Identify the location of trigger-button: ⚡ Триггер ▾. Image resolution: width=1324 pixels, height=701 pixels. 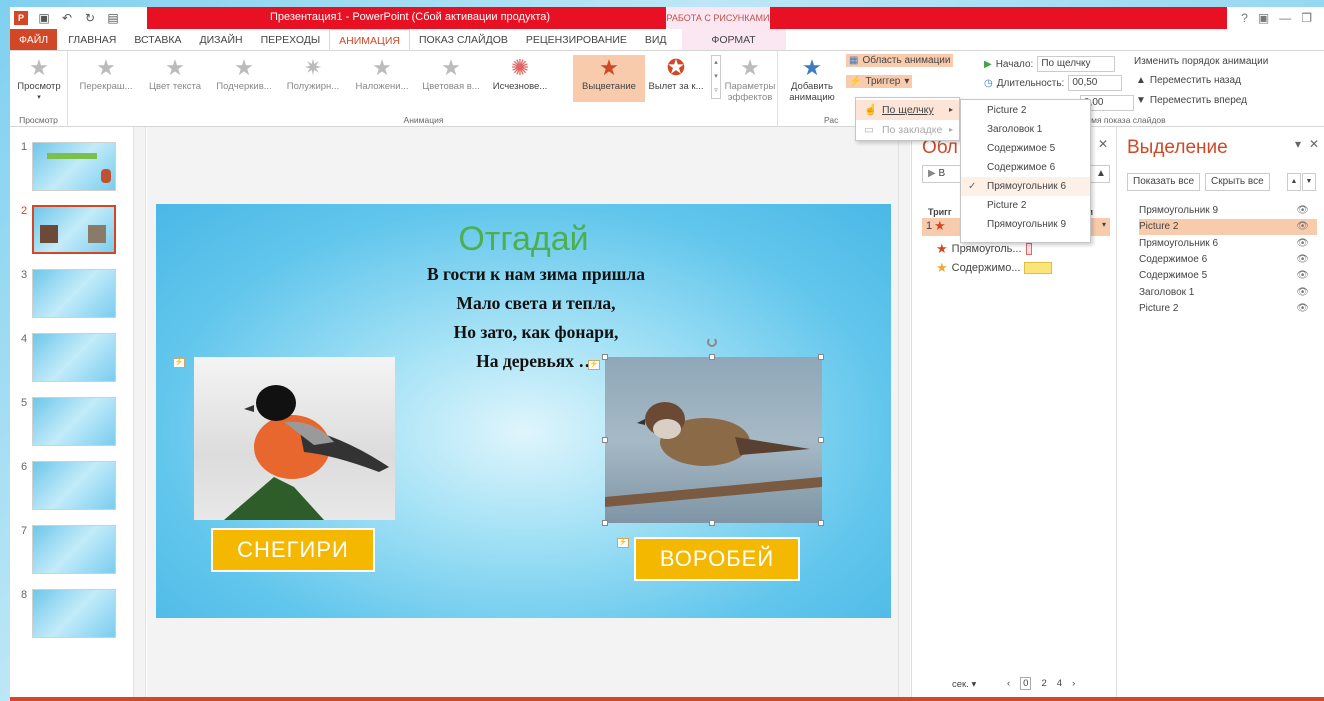
(879, 81).